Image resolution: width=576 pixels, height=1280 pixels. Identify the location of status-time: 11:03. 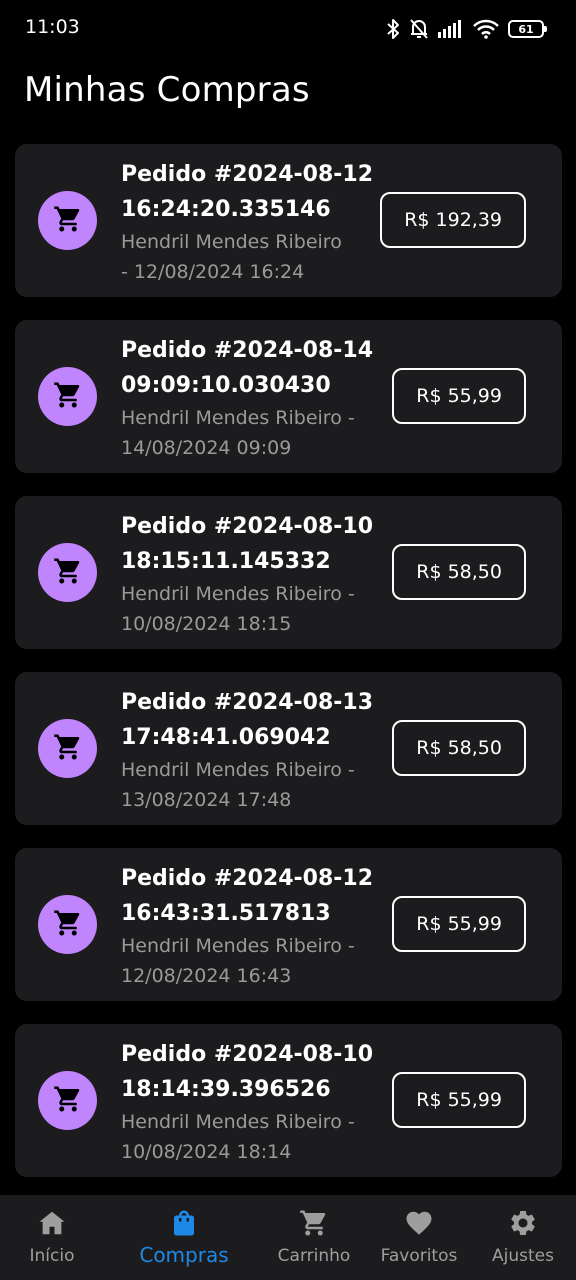
(52, 27).